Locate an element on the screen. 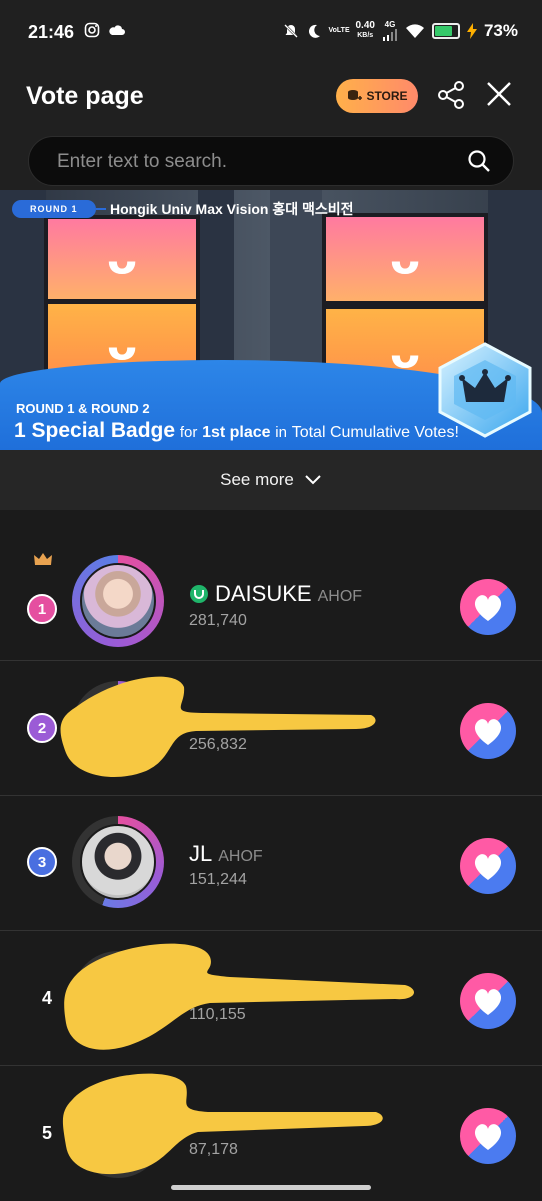 This screenshot has height=1201, width=542. search-icon is located at coordinates (479, 161).